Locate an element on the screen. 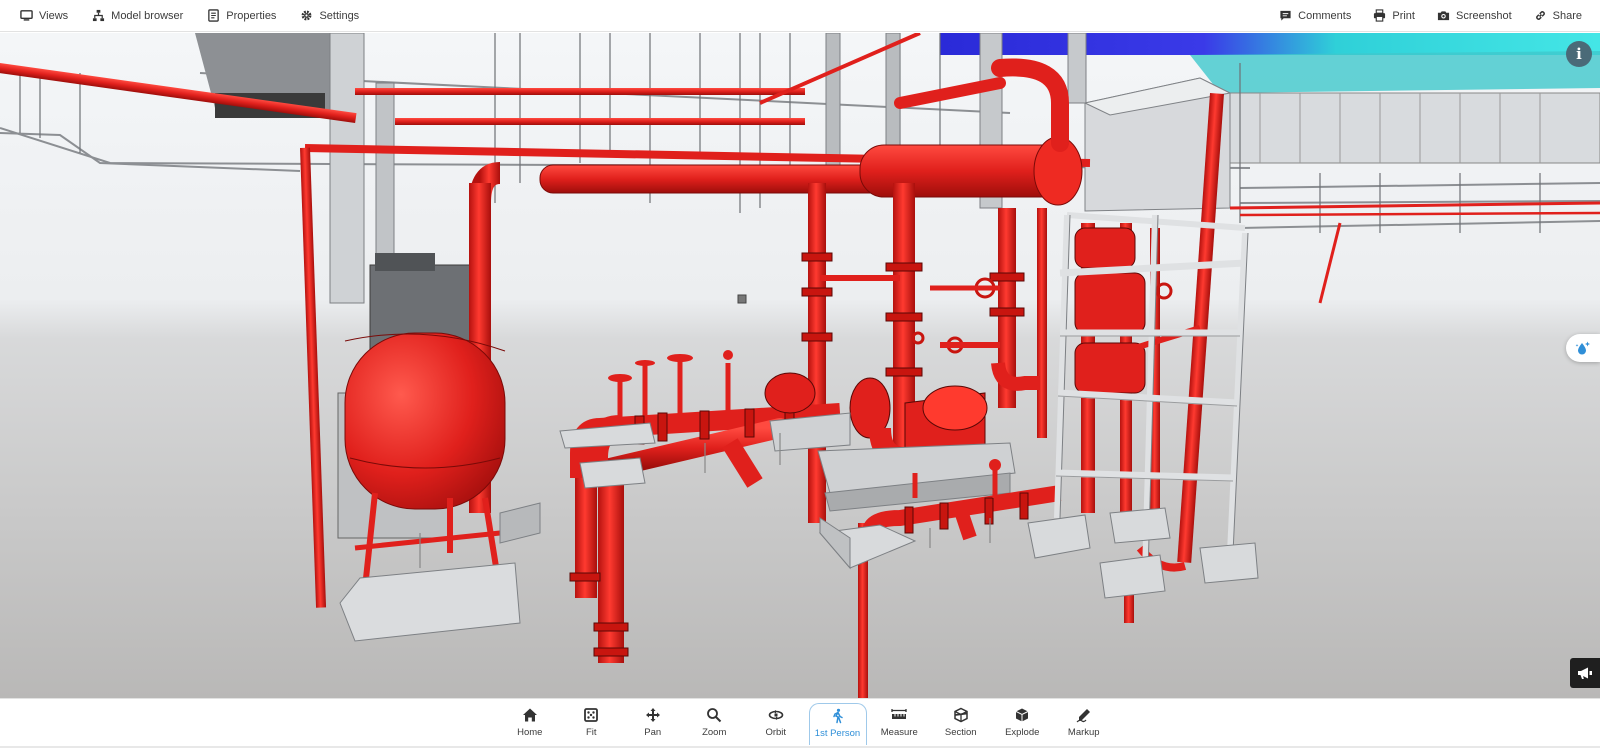 The height and width of the screenshot is (749, 1600). tool-label: Markup is located at coordinates (1083, 732).